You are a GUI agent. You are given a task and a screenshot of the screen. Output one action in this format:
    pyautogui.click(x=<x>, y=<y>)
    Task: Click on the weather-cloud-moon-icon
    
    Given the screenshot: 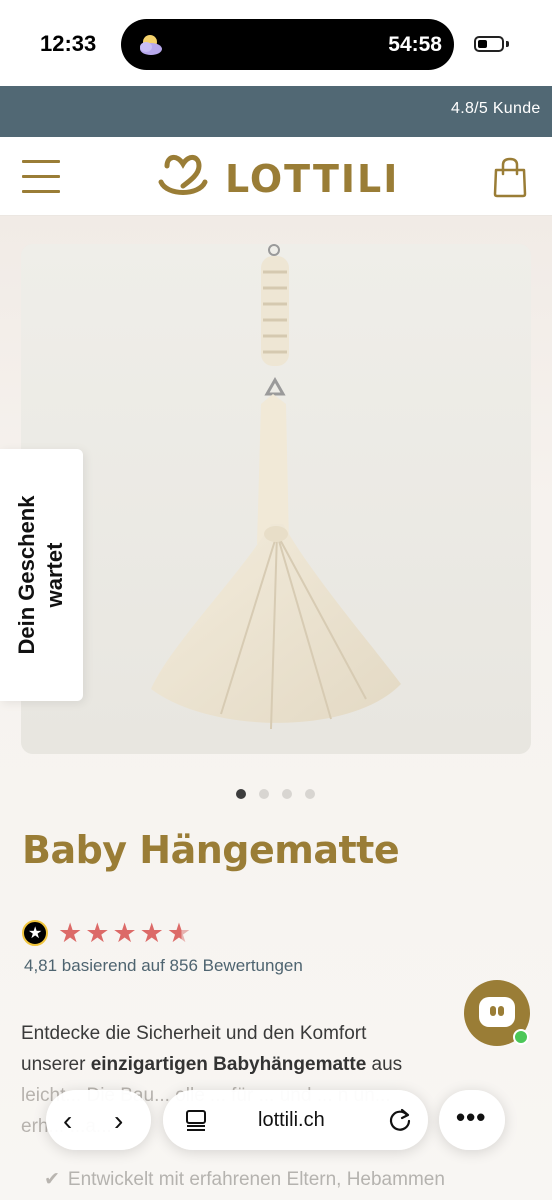 What is the action you would take?
    pyautogui.click(x=151, y=45)
    